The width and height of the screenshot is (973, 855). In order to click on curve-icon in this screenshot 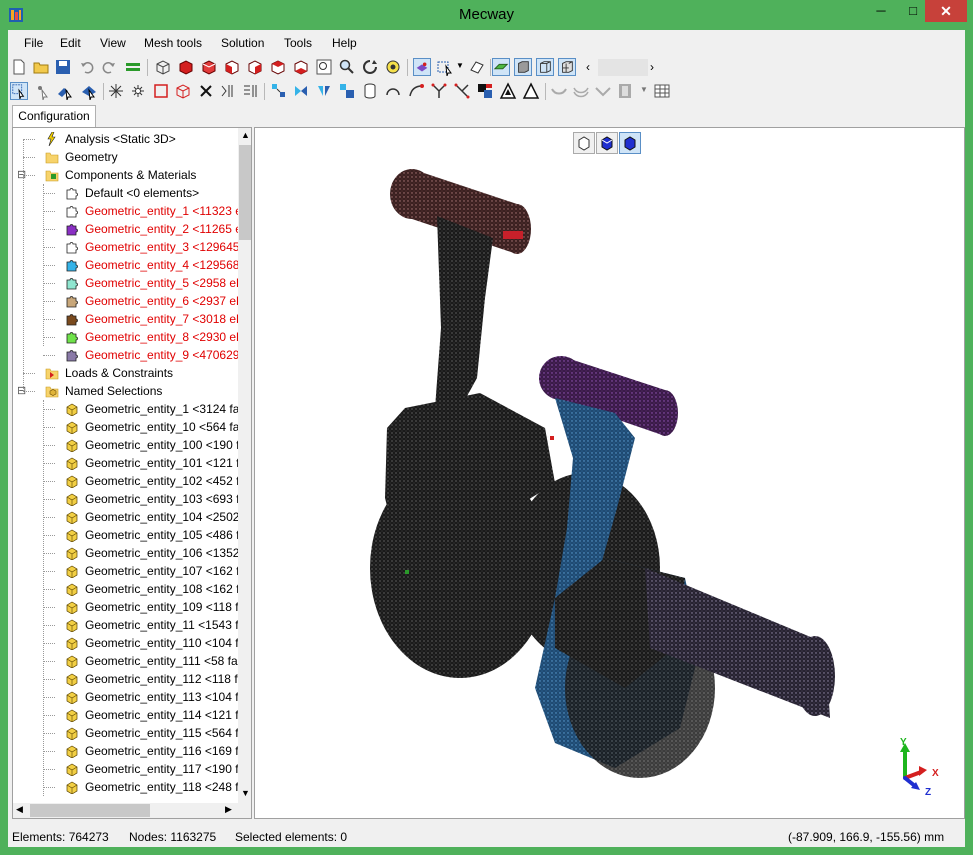, I will do `click(416, 91)`.